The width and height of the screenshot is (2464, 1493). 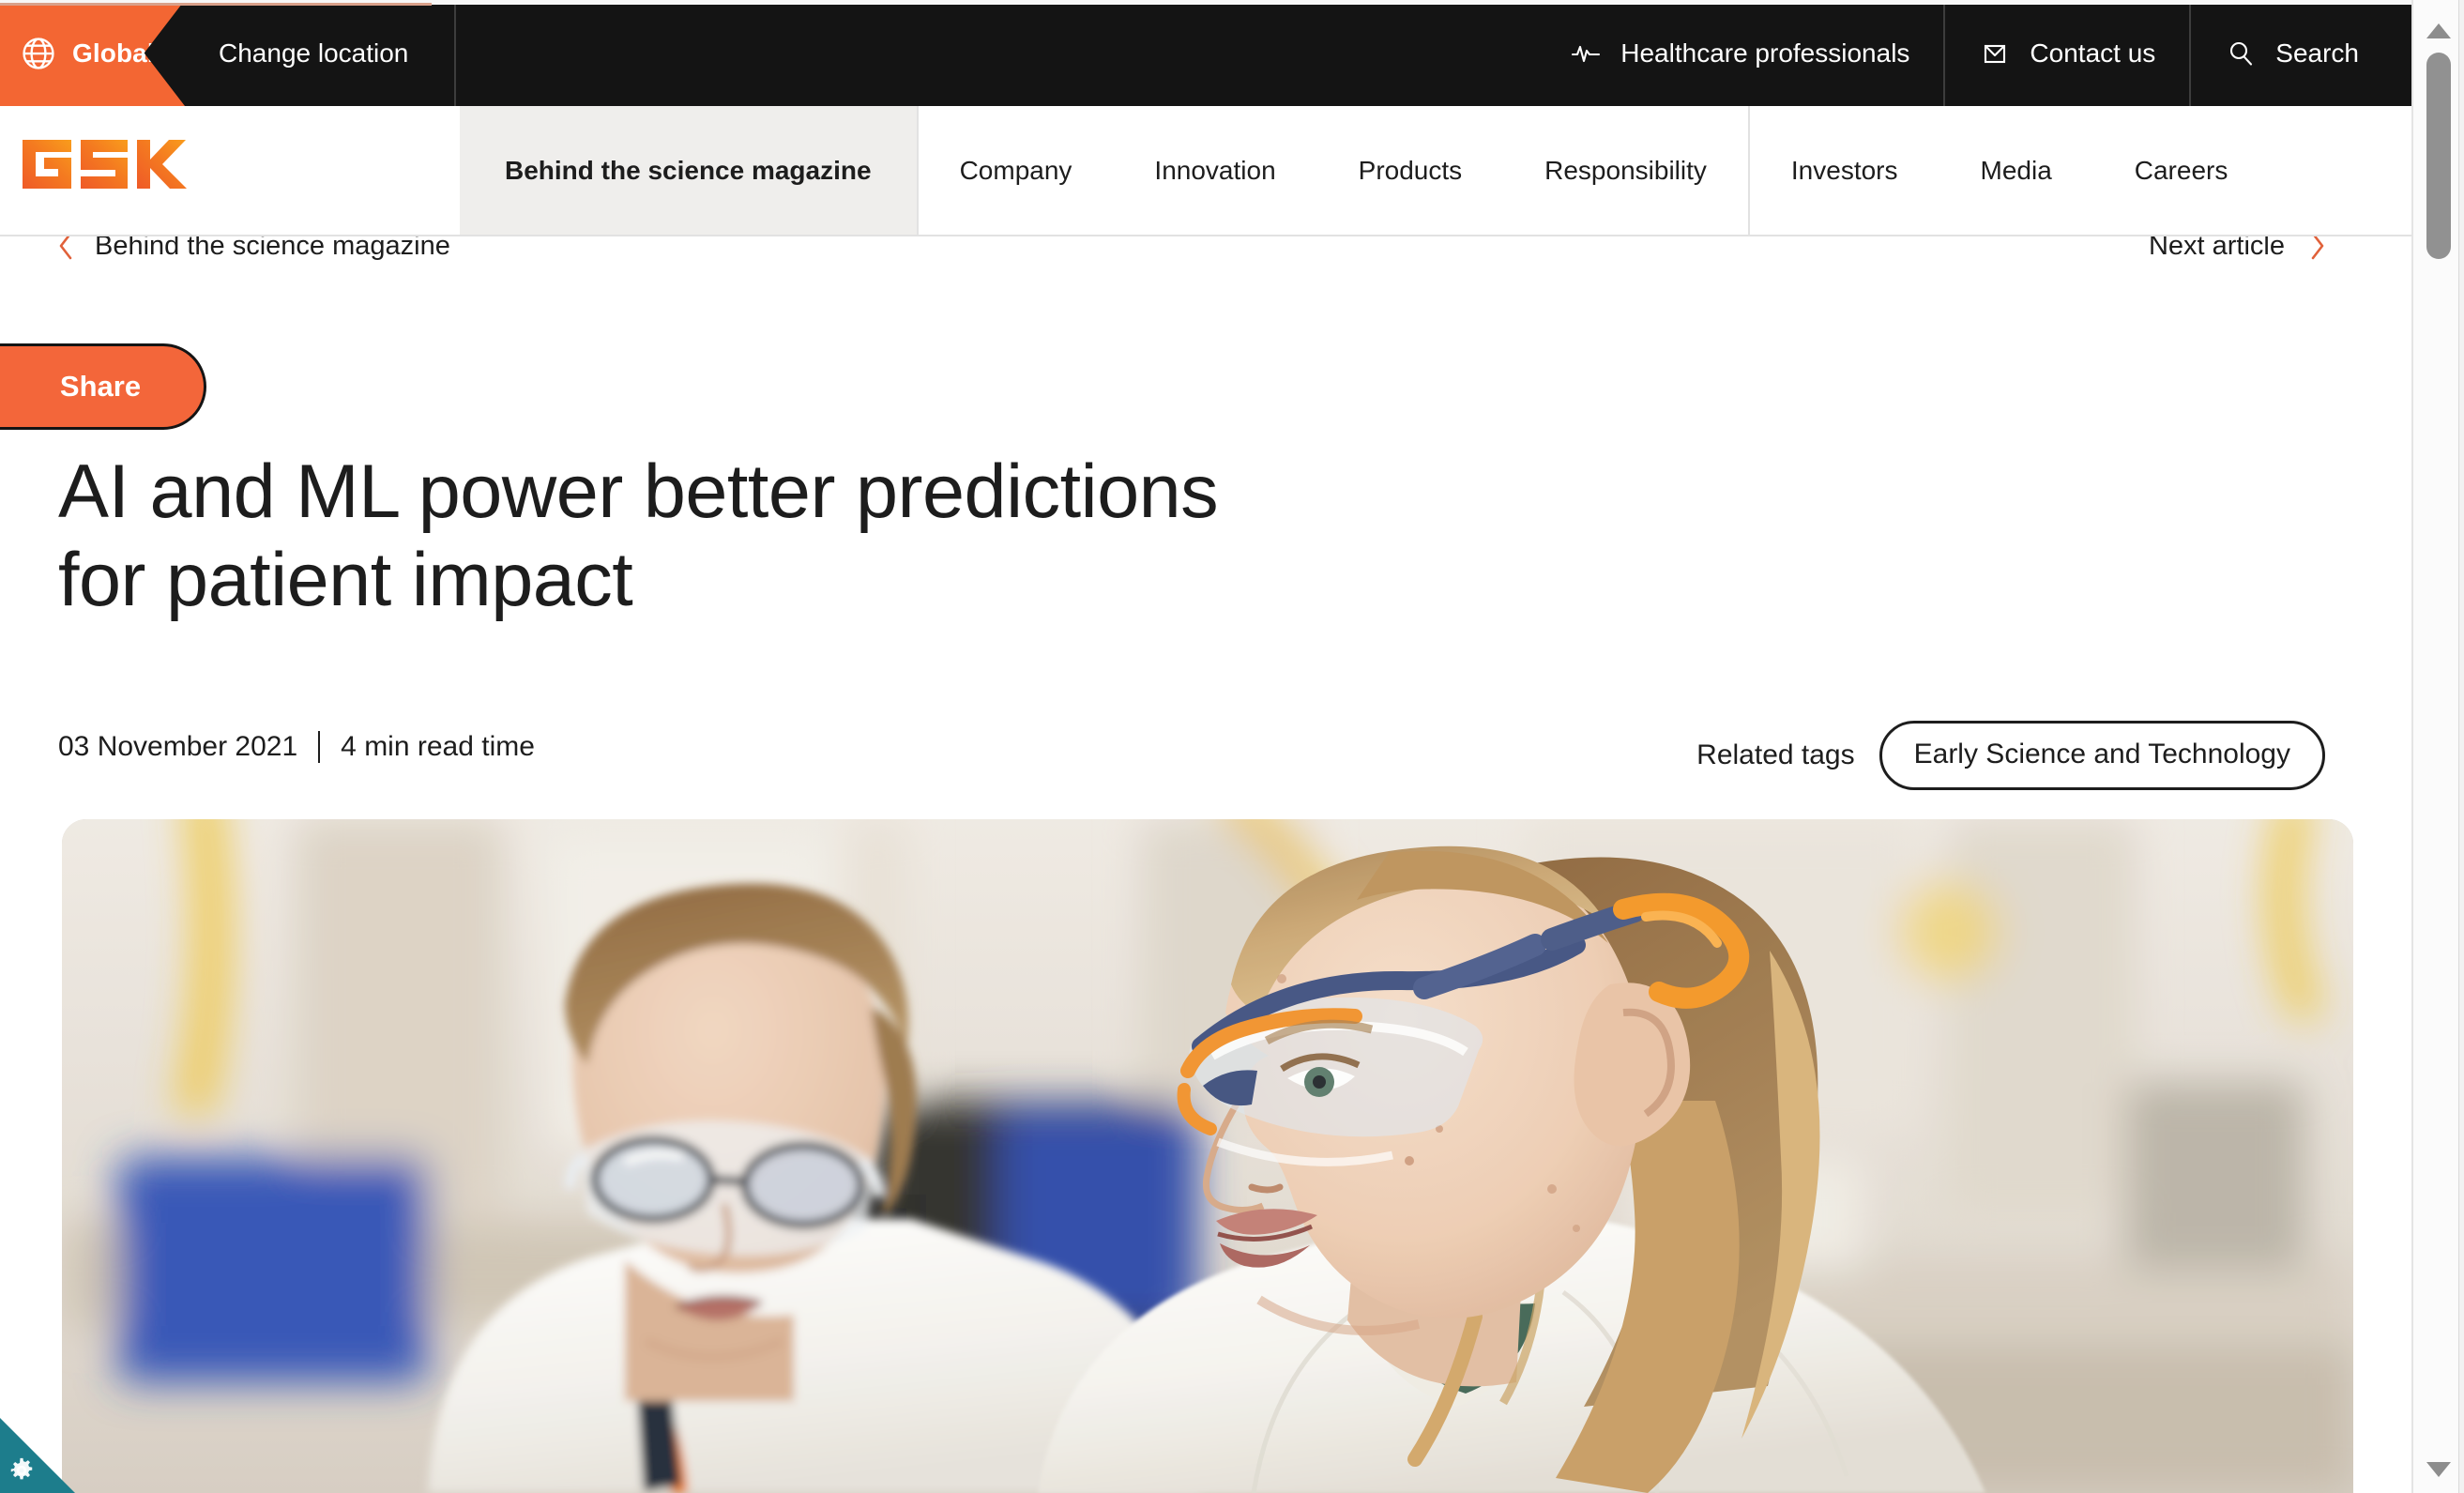 What do you see at coordinates (455, 53) in the screenshot?
I see `utility-divider` at bounding box center [455, 53].